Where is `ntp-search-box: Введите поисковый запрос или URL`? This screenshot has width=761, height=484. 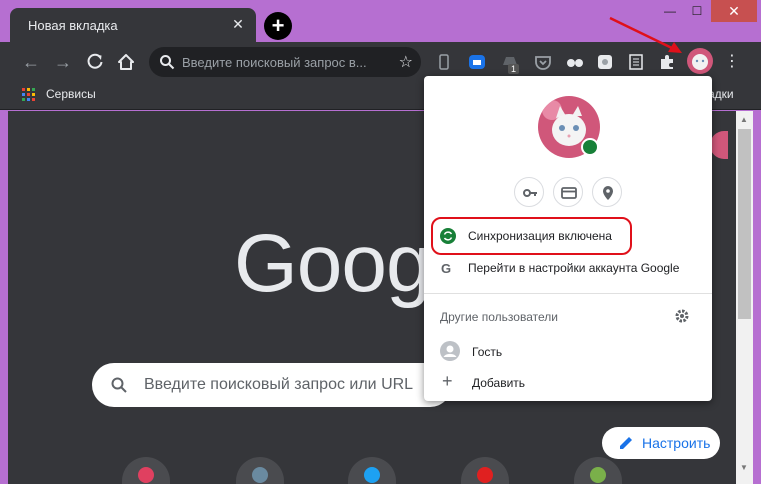 ntp-search-box: Введите поисковый запрос или URL is located at coordinates (272, 385).